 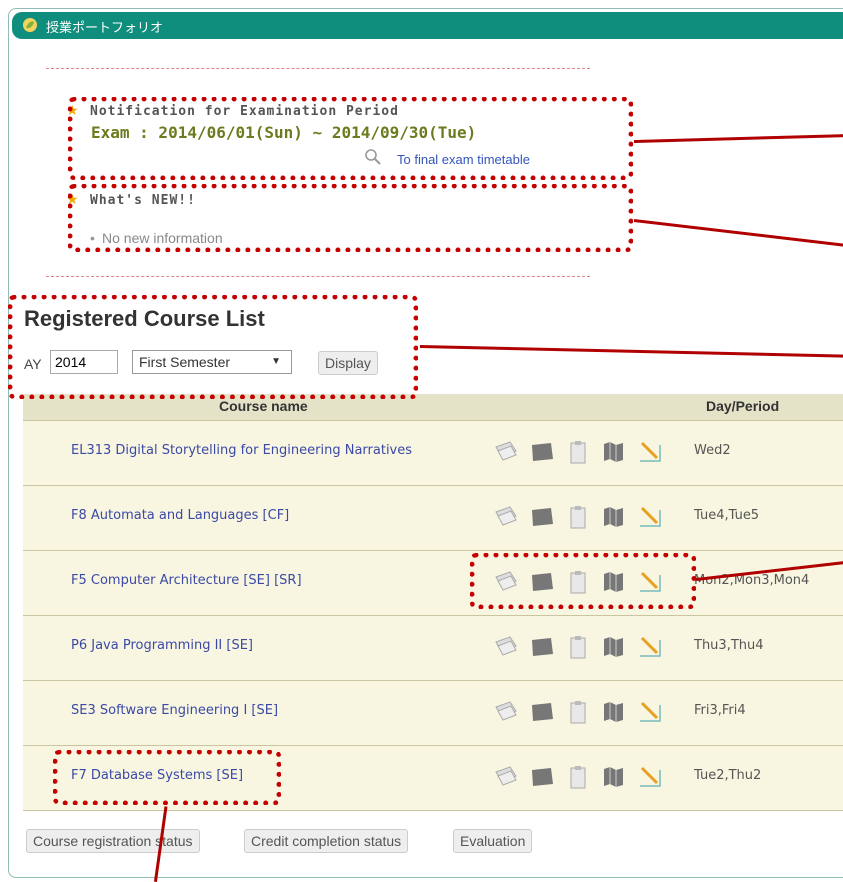 What do you see at coordinates (318, 68) in the screenshot?
I see `divider-top` at bounding box center [318, 68].